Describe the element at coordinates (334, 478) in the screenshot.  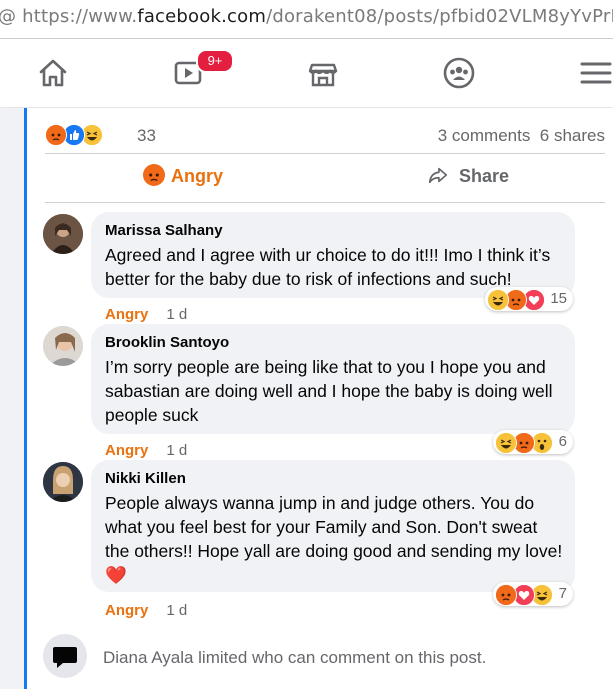
I see `commenter-name: Nikki Killen` at that location.